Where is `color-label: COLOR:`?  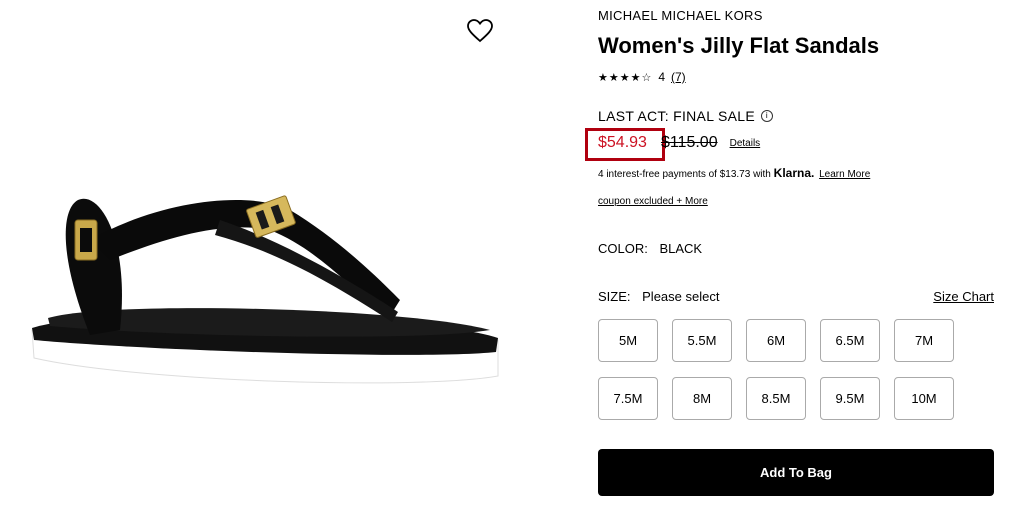 color-label: COLOR: is located at coordinates (623, 248).